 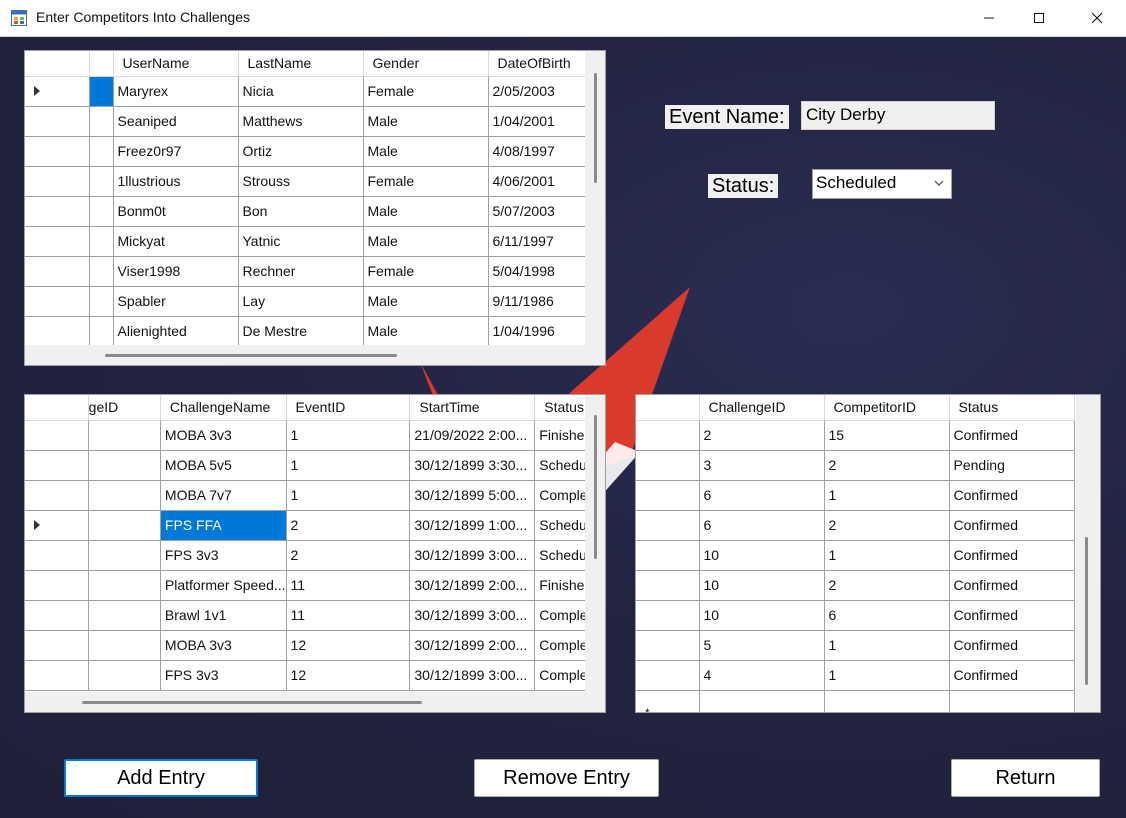 What do you see at coordinates (1088, 553) in the screenshot?
I see `entries-vertical-scrollbar` at bounding box center [1088, 553].